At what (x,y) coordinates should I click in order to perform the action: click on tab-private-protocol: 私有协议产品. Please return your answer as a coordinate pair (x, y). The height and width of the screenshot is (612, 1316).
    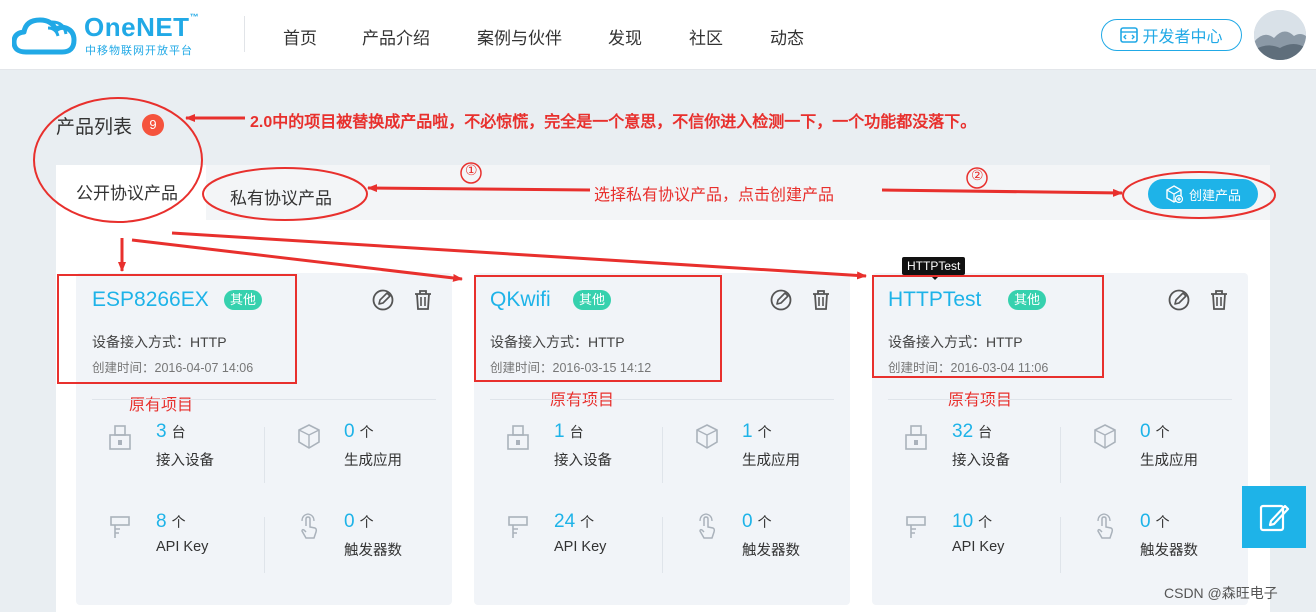
    Looking at the image, I should click on (281, 196).